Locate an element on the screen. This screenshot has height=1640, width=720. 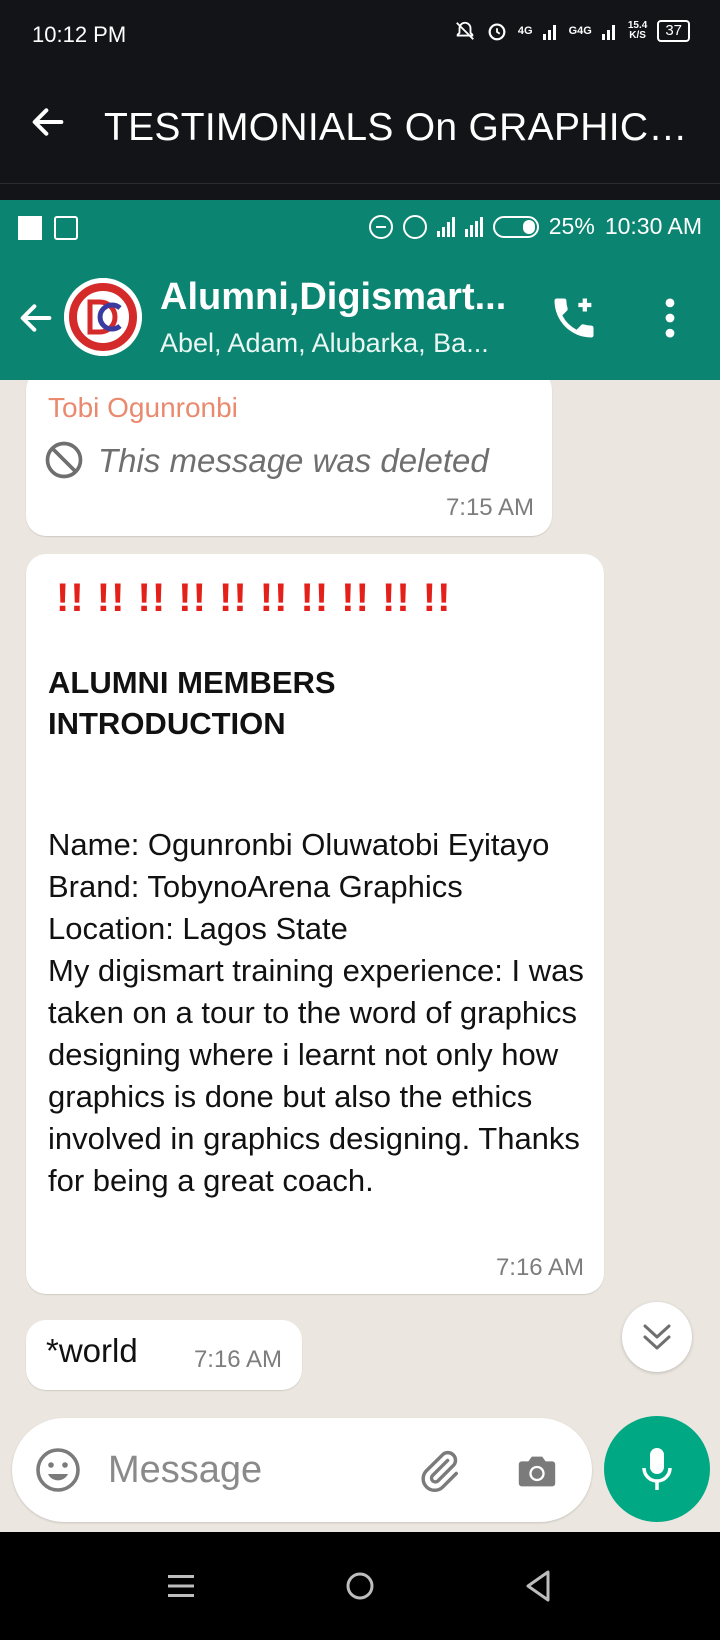
camera-icon is located at coordinates (537, 1471).